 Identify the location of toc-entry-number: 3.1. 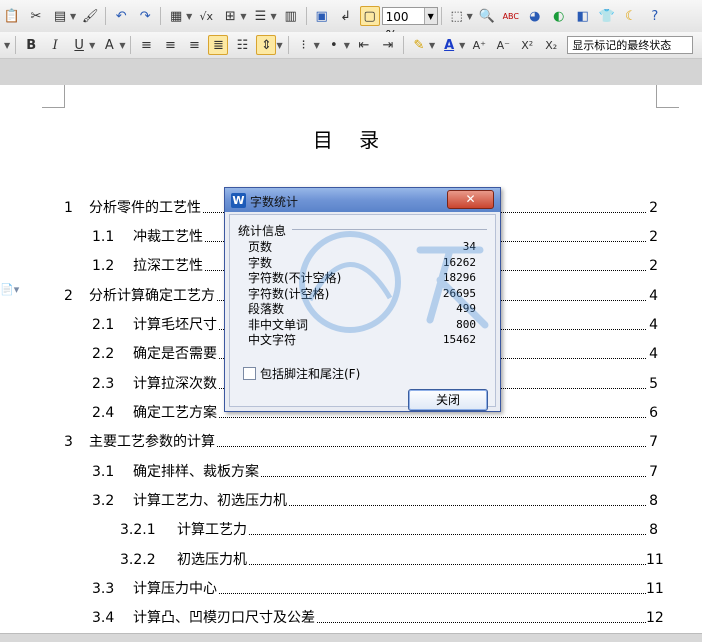
(103, 472).